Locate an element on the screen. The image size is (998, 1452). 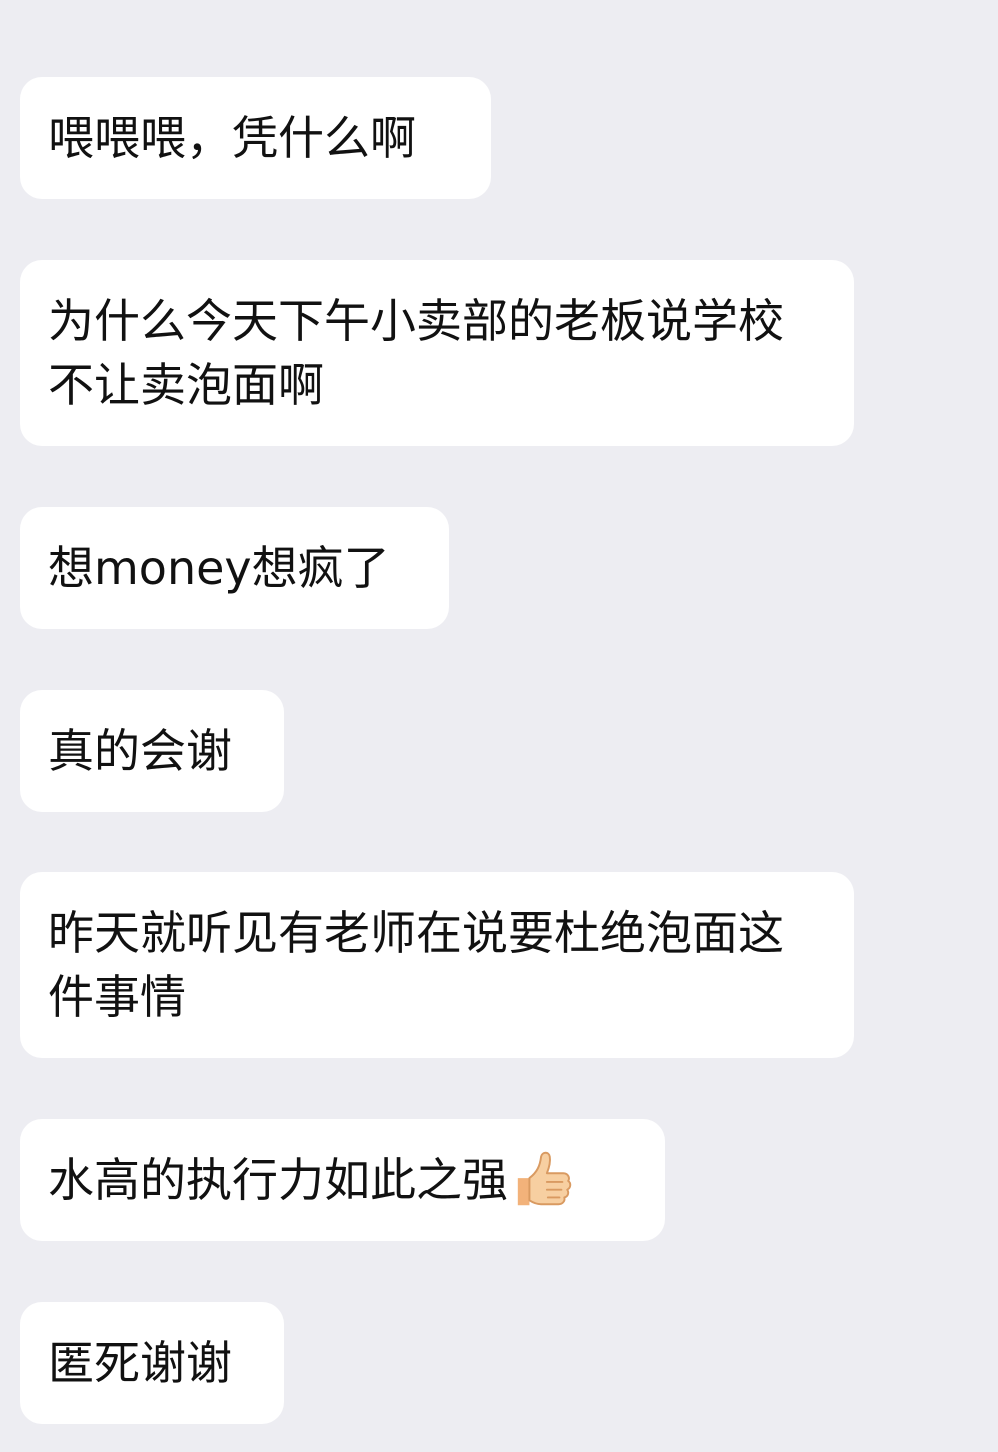
message-bubble: 喂喂喂，凭什么啊 is located at coordinates (255, 138).